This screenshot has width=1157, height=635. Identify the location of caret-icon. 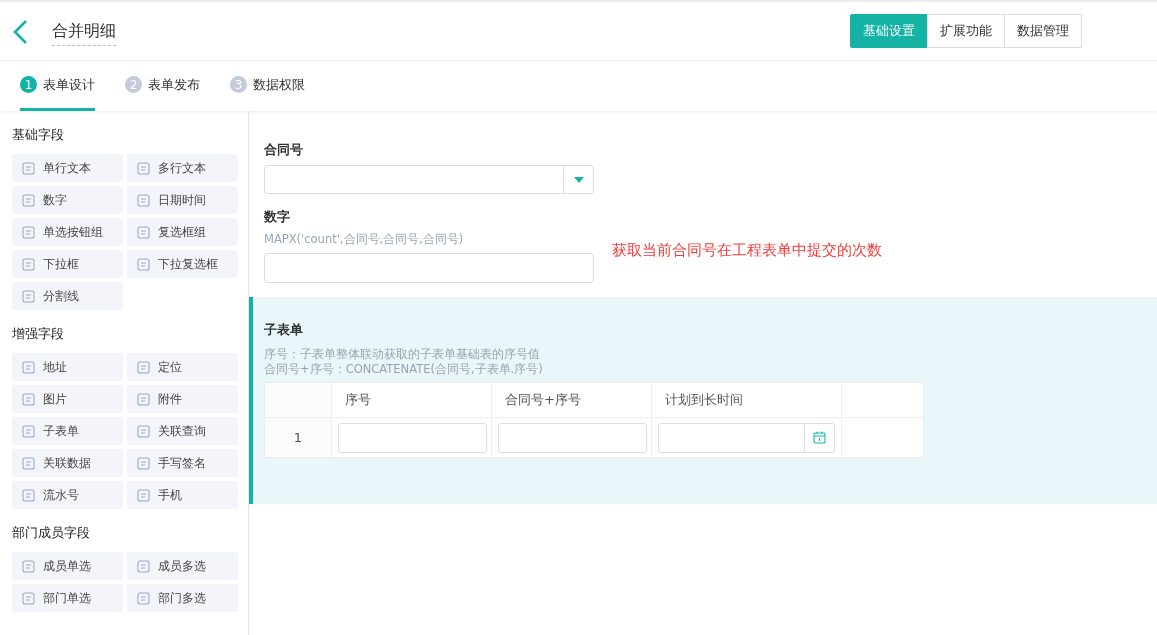
(578, 179).